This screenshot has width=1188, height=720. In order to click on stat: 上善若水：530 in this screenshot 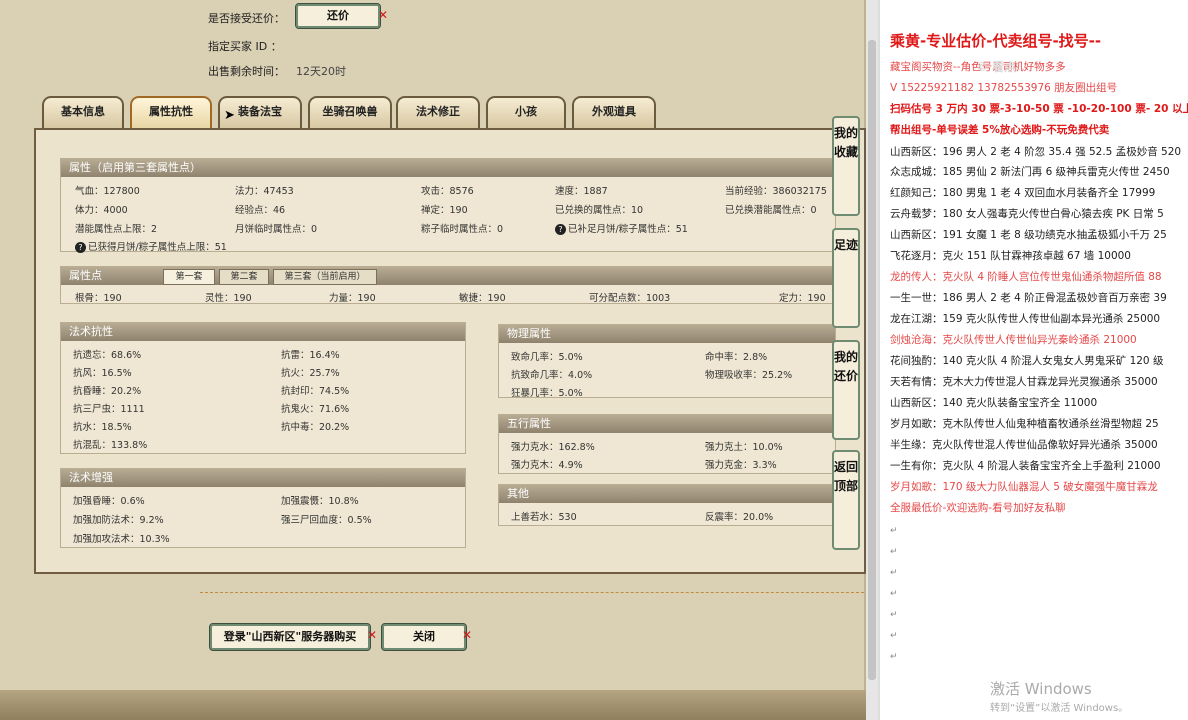, I will do `click(544, 517)`.